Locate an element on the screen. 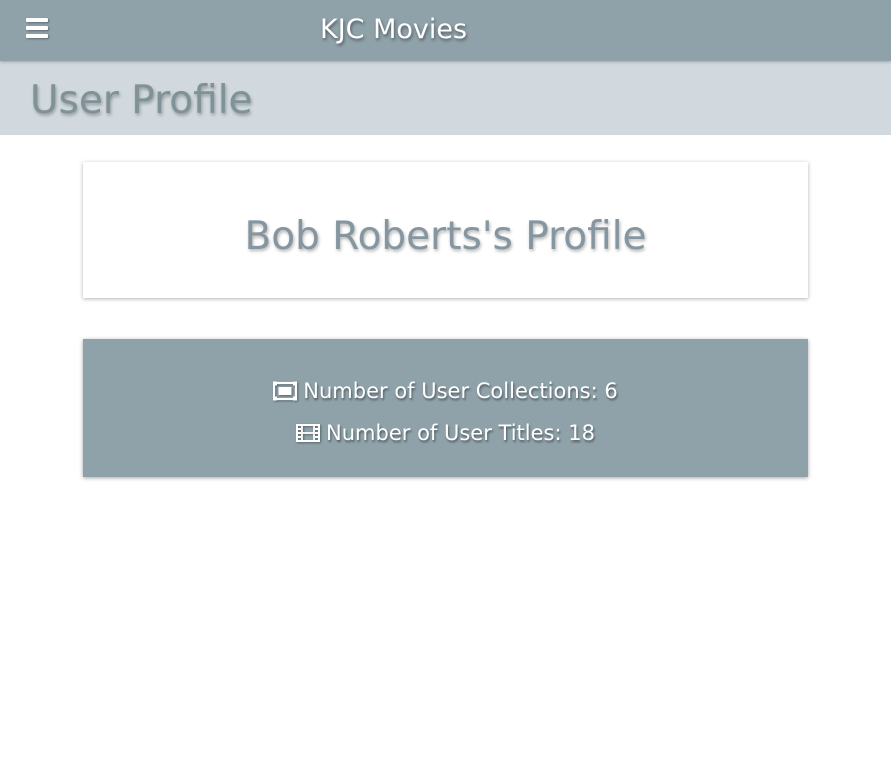 The width and height of the screenshot is (891, 773). profile-card: Bob Roberts's Profile is located at coordinates (445, 230).